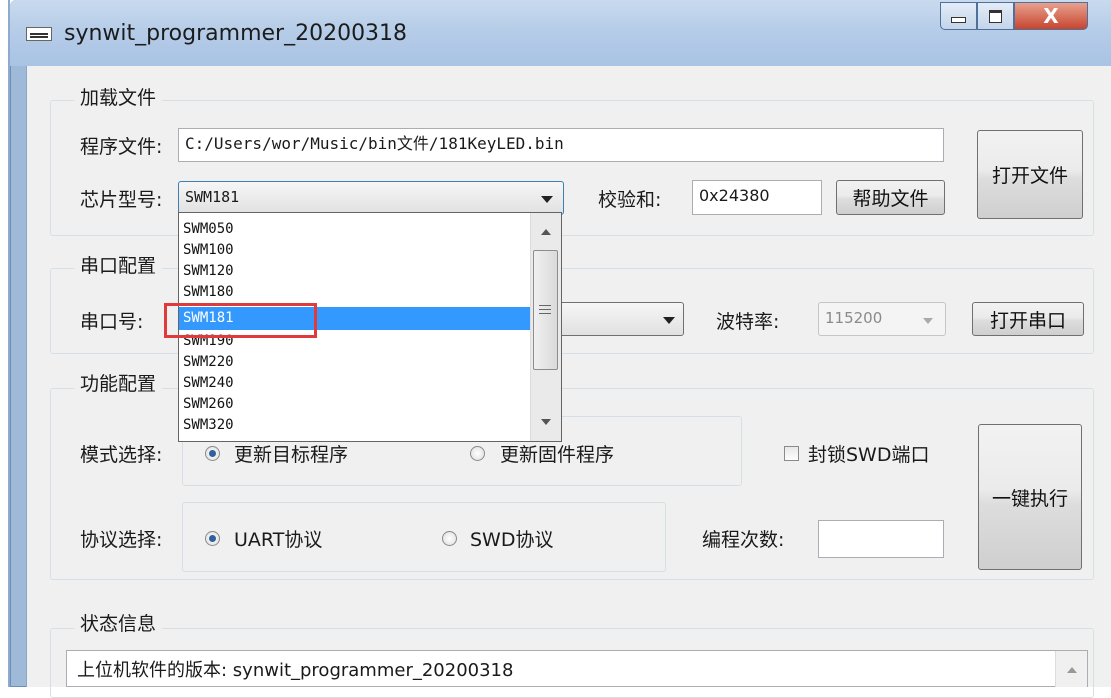 This screenshot has width=1111, height=698. I want to click on function-group-title: 功能配置, so click(118, 384).